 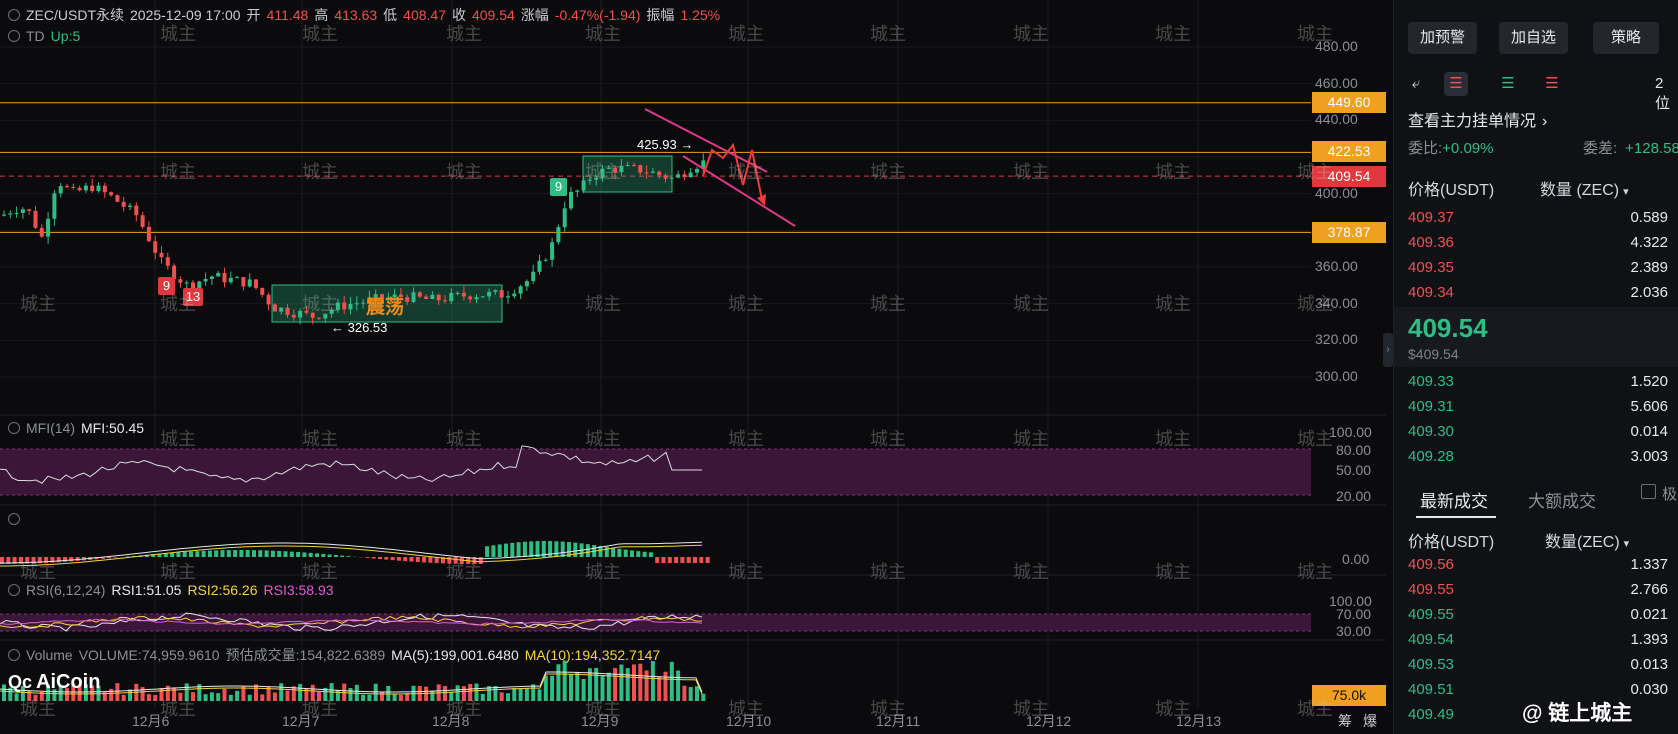 I want to click on trade-row: 409.55 2.766, so click(x=1543, y=593).